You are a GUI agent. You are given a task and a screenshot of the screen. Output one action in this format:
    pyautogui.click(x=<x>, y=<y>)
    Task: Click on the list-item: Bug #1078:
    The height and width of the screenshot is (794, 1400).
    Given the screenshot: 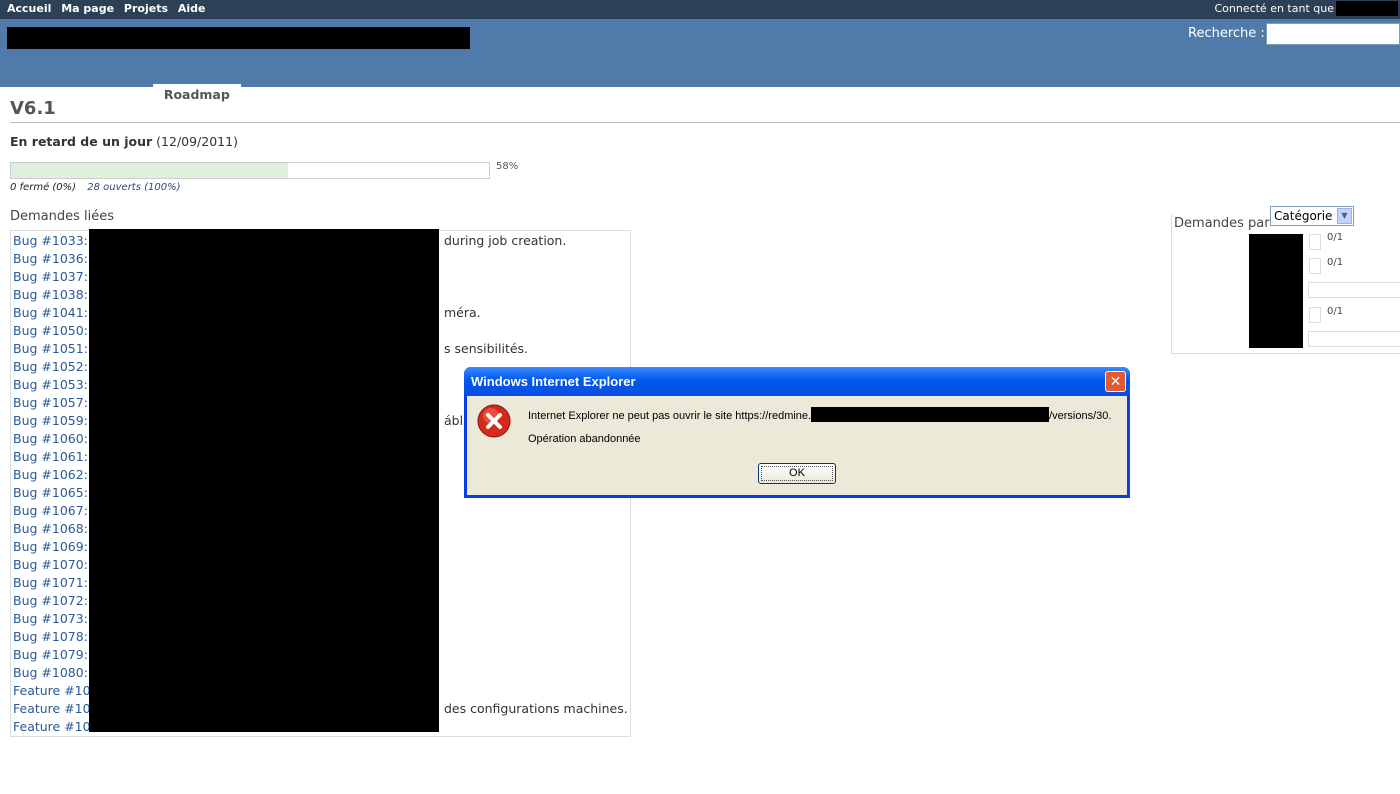 What is the action you would take?
    pyautogui.click(x=50, y=637)
    